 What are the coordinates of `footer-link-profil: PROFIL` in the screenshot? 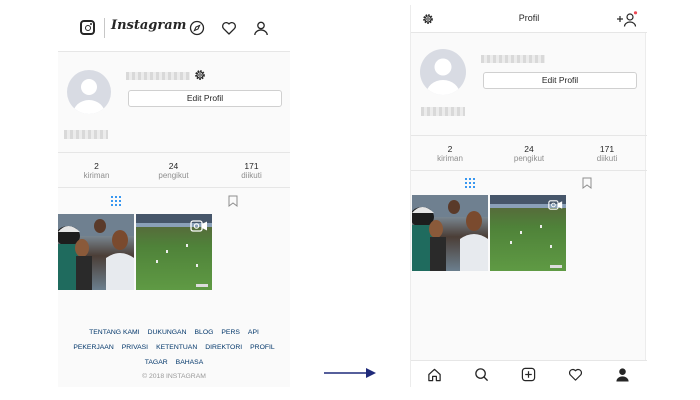 It's located at (262, 347).